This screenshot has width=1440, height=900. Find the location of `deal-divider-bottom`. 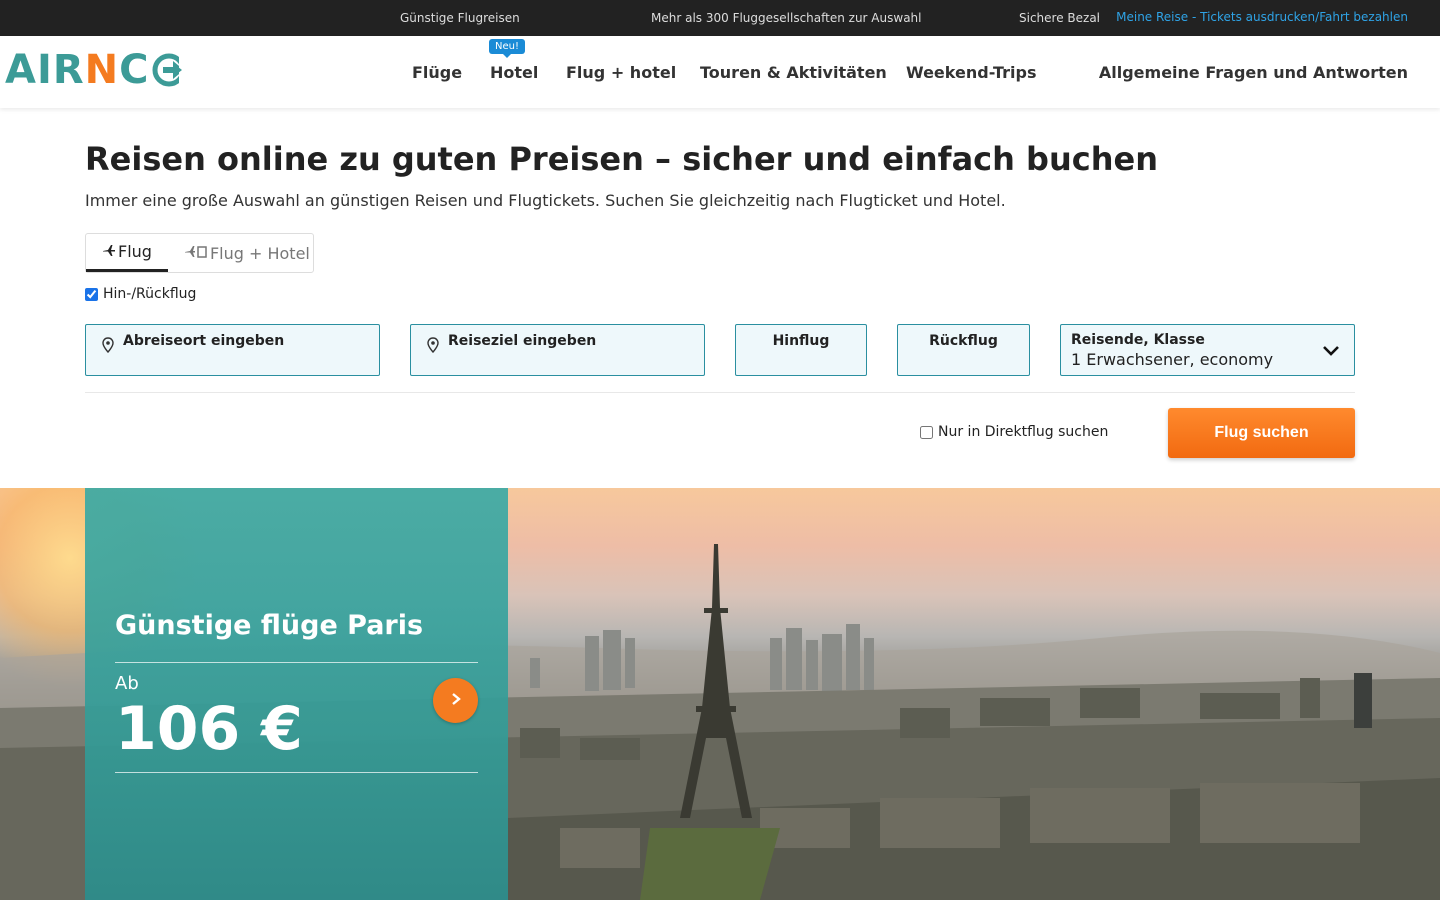

deal-divider-bottom is located at coordinates (296, 772).